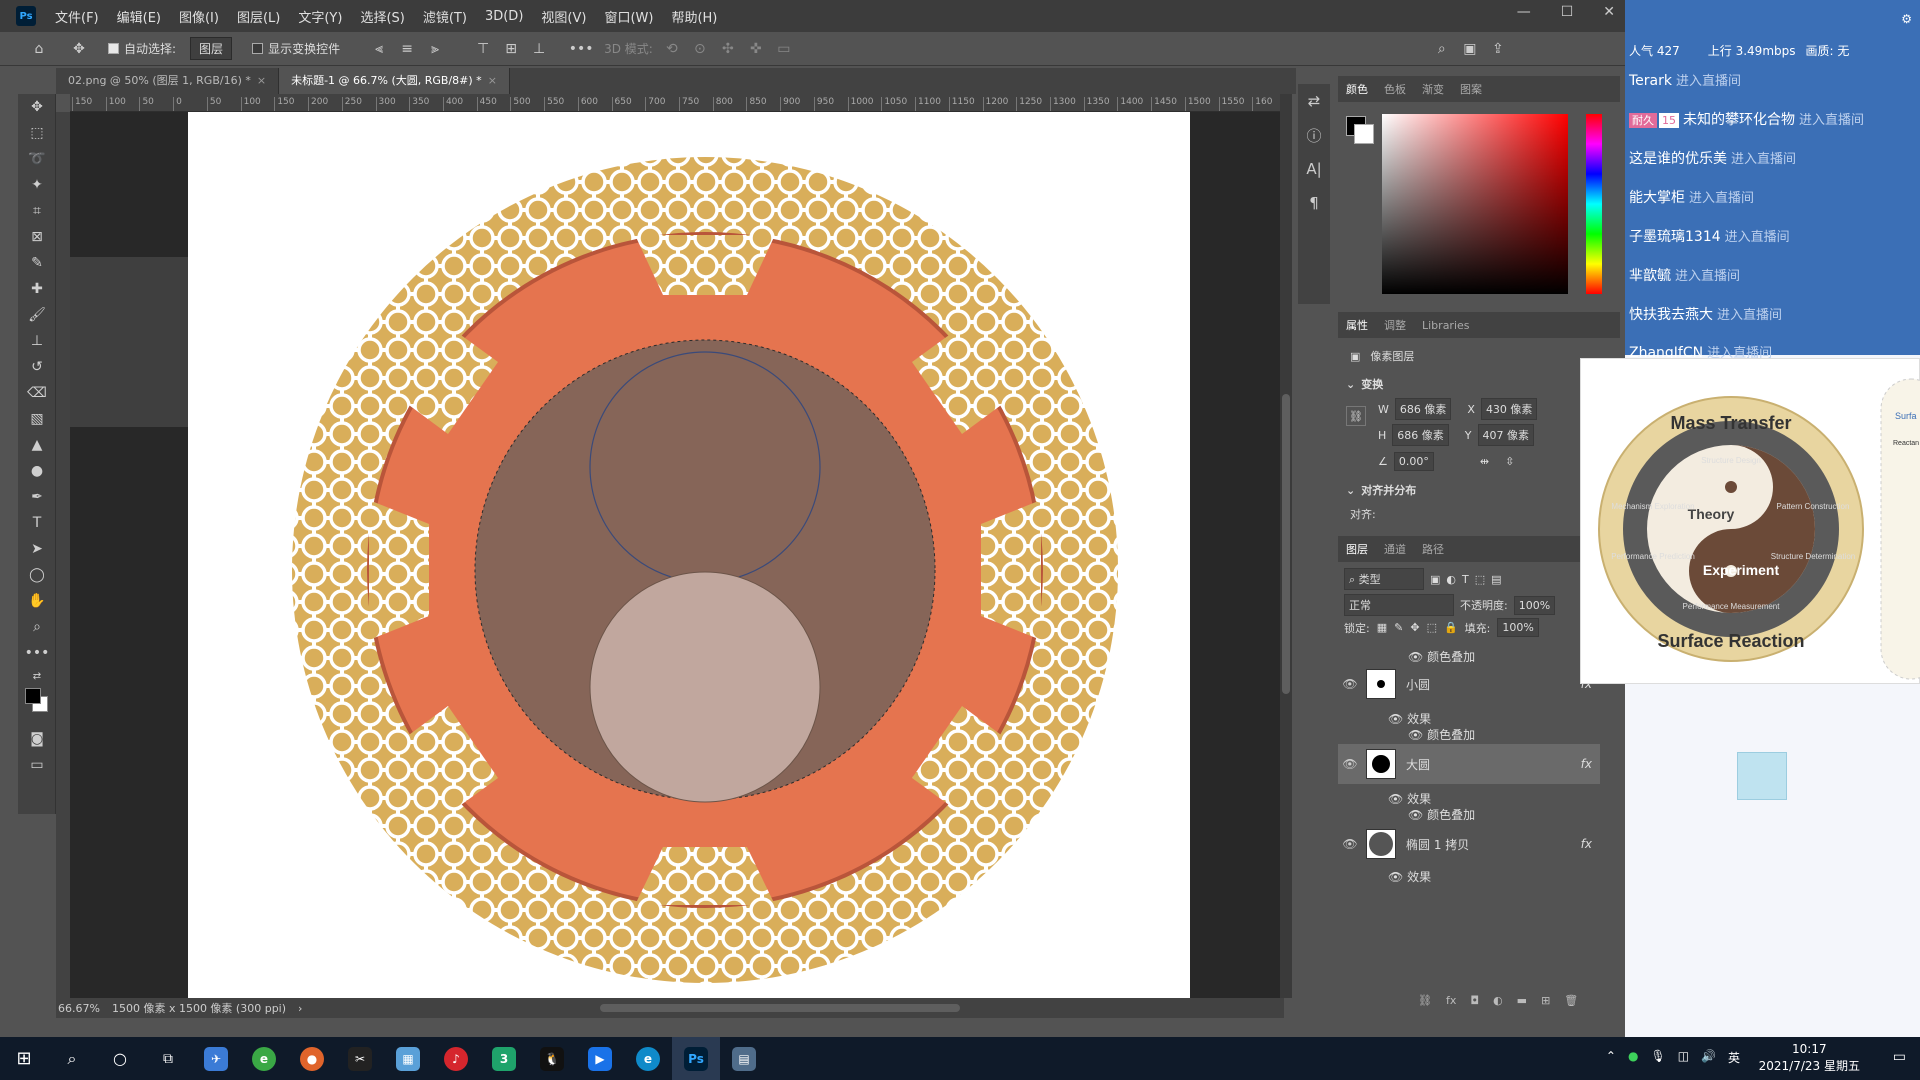 This screenshot has width=1920, height=1080. Describe the element at coordinates (1586, 764) in the screenshot. I see `fx-icon: fx` at that location.